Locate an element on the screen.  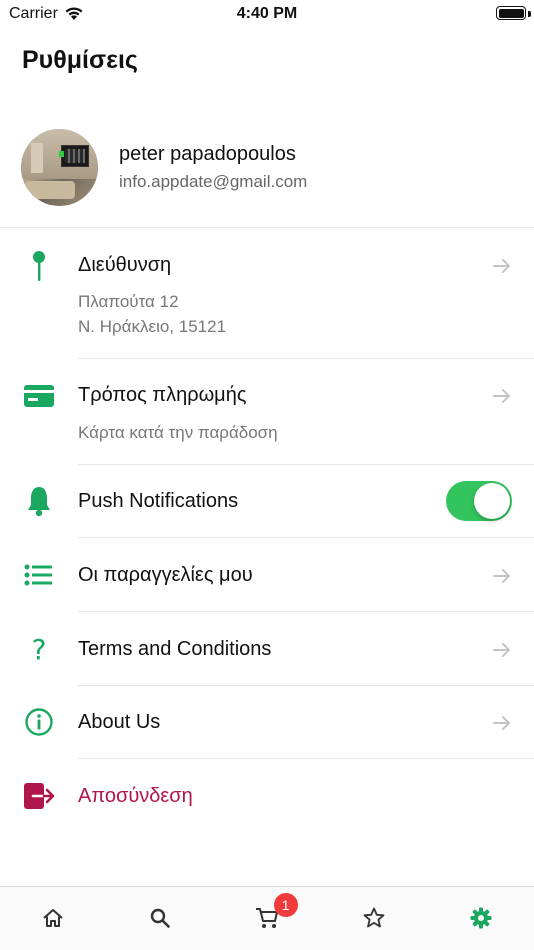
logout-label: Αποσύνδεση is located at coordinates (135, 796).